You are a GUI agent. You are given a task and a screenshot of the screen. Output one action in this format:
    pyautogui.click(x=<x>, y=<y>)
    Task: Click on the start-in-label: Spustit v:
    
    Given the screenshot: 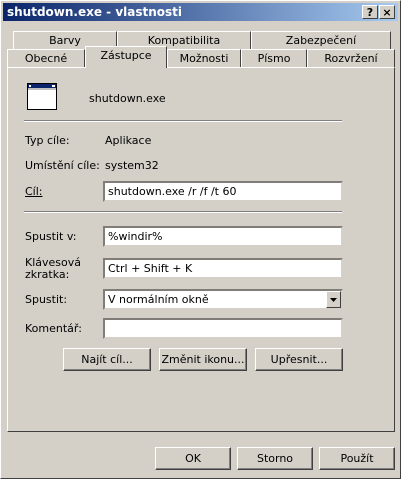 What is the action you would take?
    pyautogui.click(x=51, y=236)
    